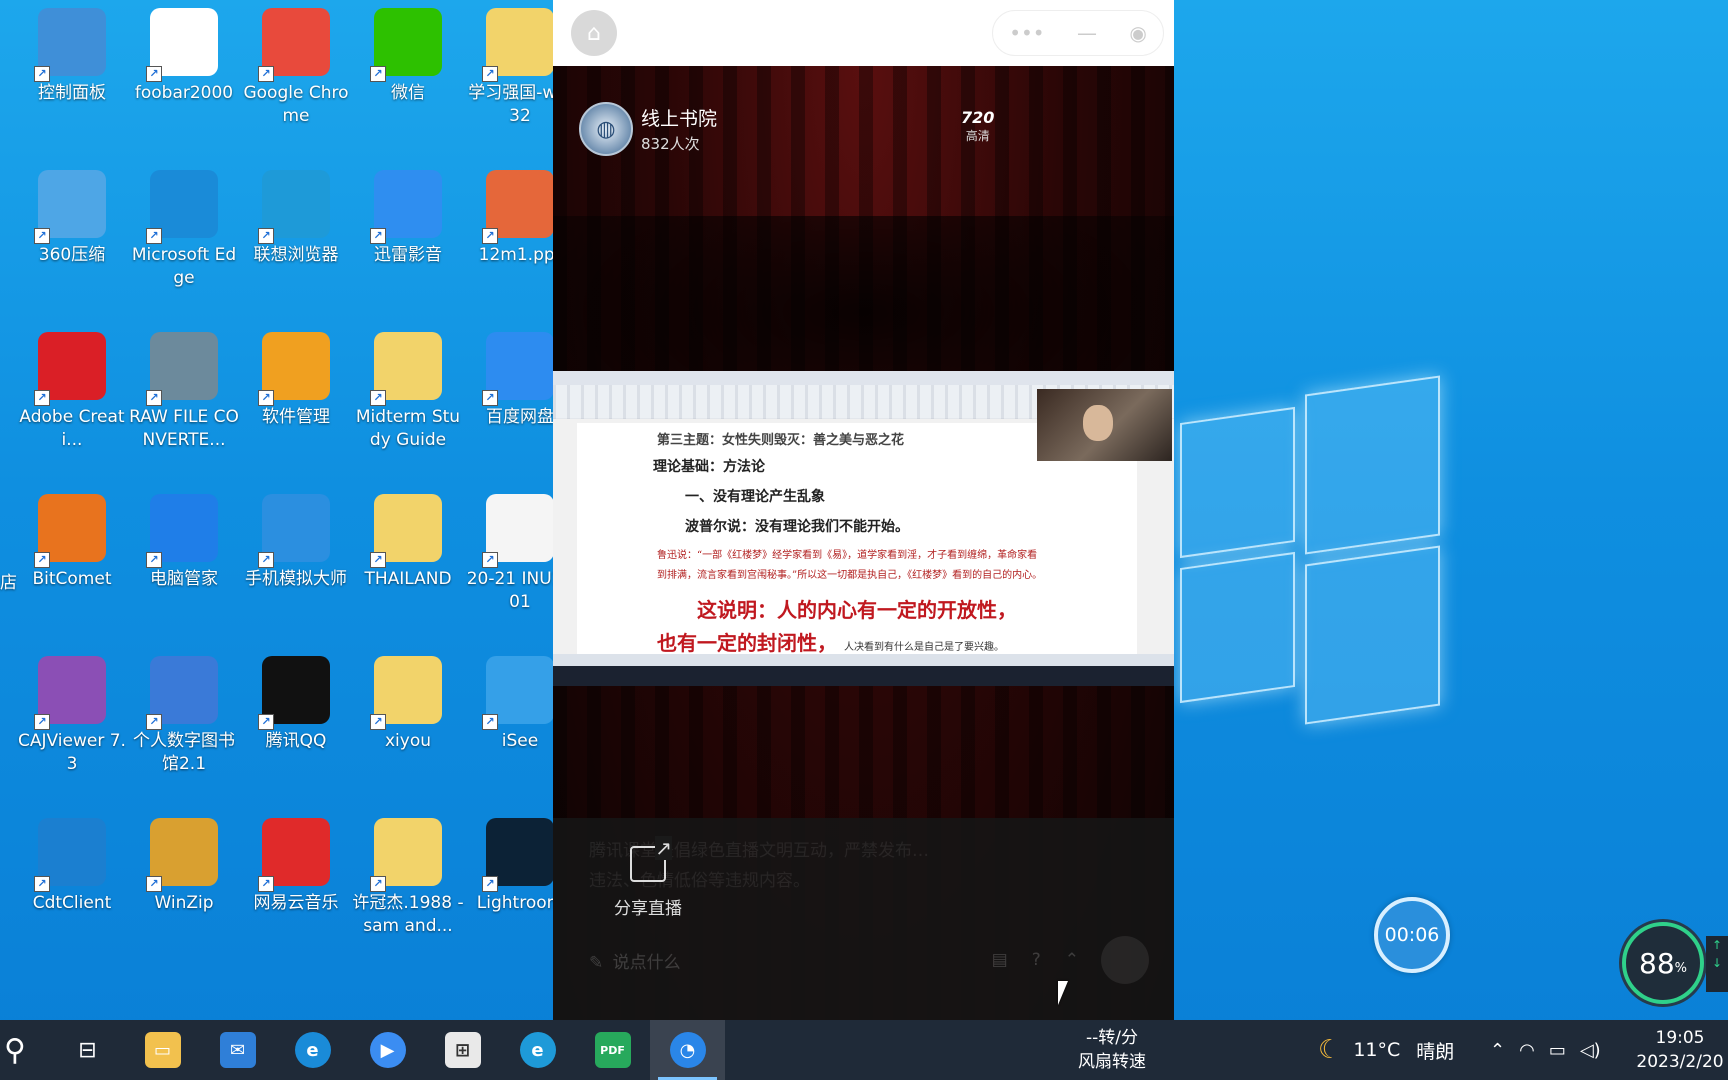 Image resolution: width=1728 pixels, height=1080 pixels. What do you see at coordinates (1590, 1050) in the screenshot?
I see `volume-icon: ◁)` at bounding box center [1590, 1050].